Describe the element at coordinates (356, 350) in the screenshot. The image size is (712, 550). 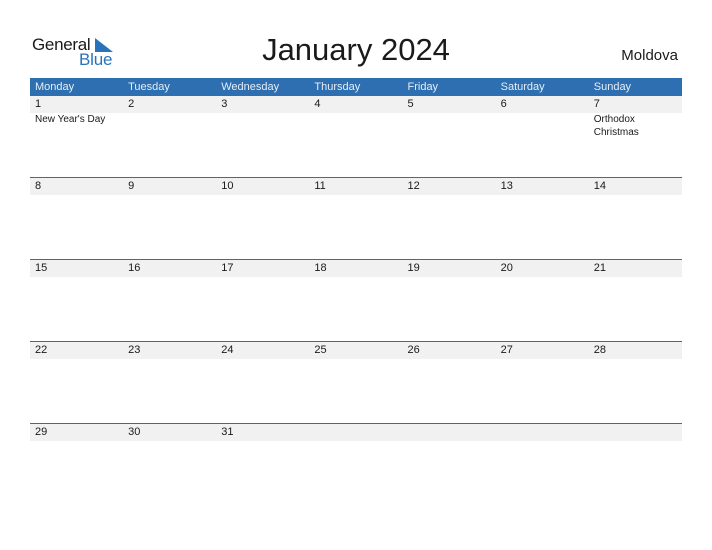
I see `date-row: 22 23 24 25 26 27 28` at that location.